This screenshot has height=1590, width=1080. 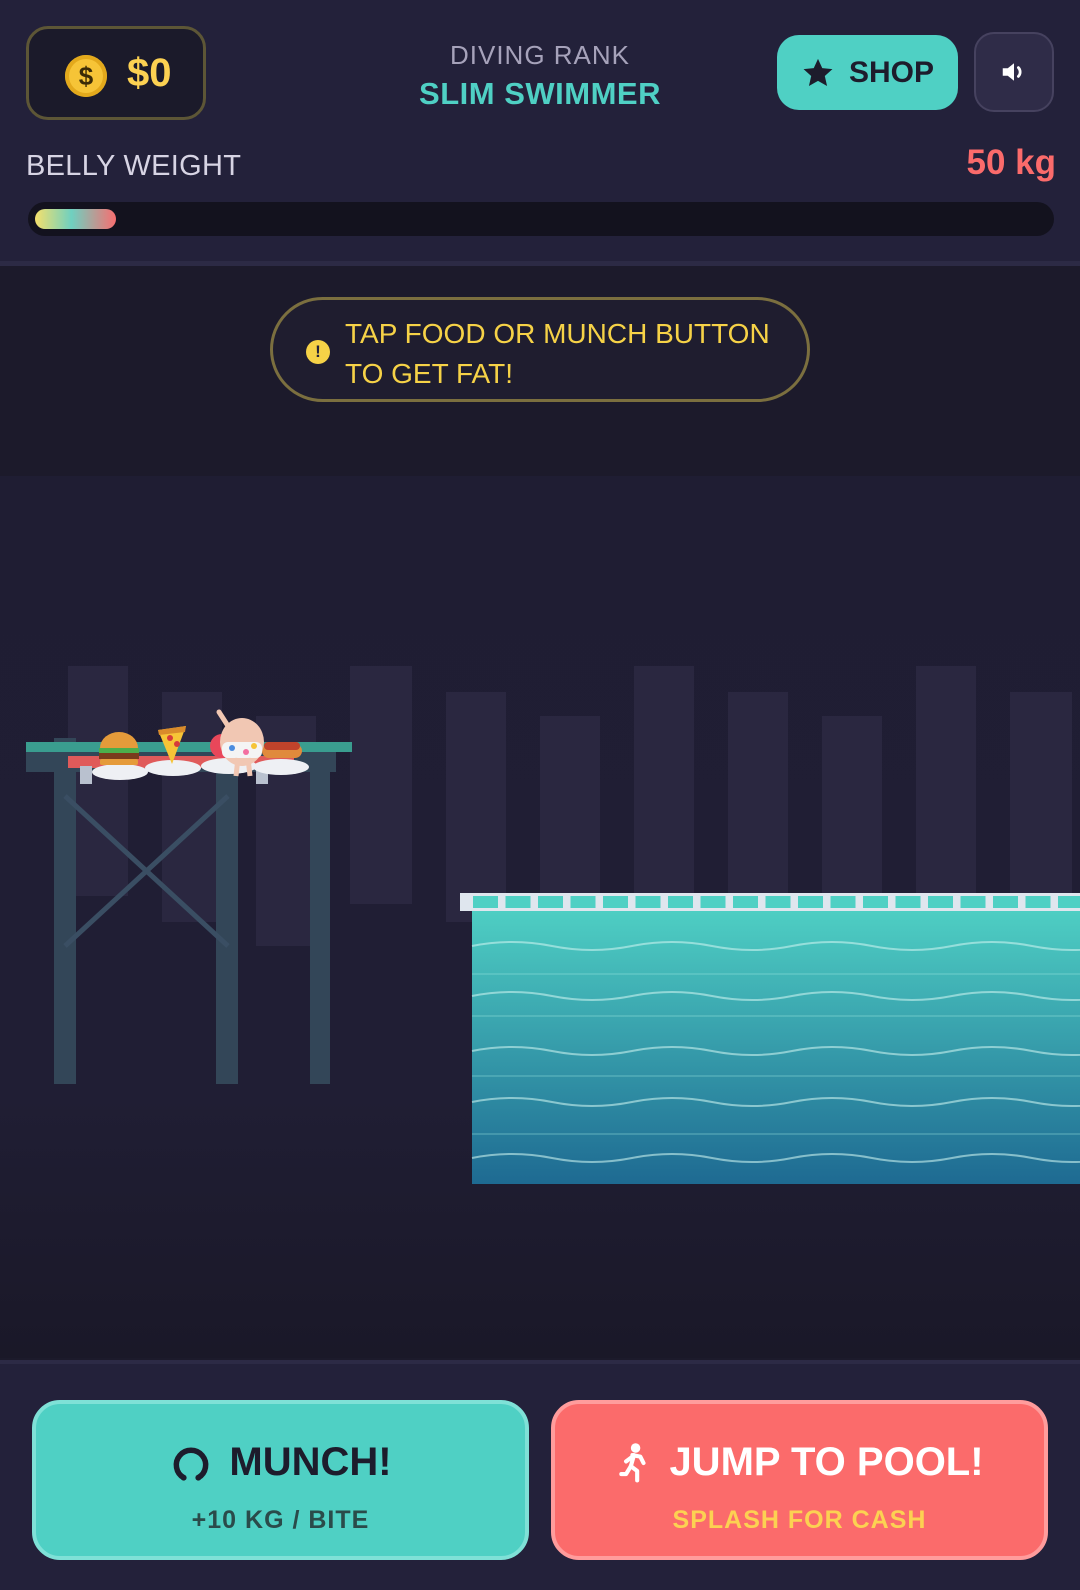 I want to click on hotdog-icon, so click(x=282, y=750).